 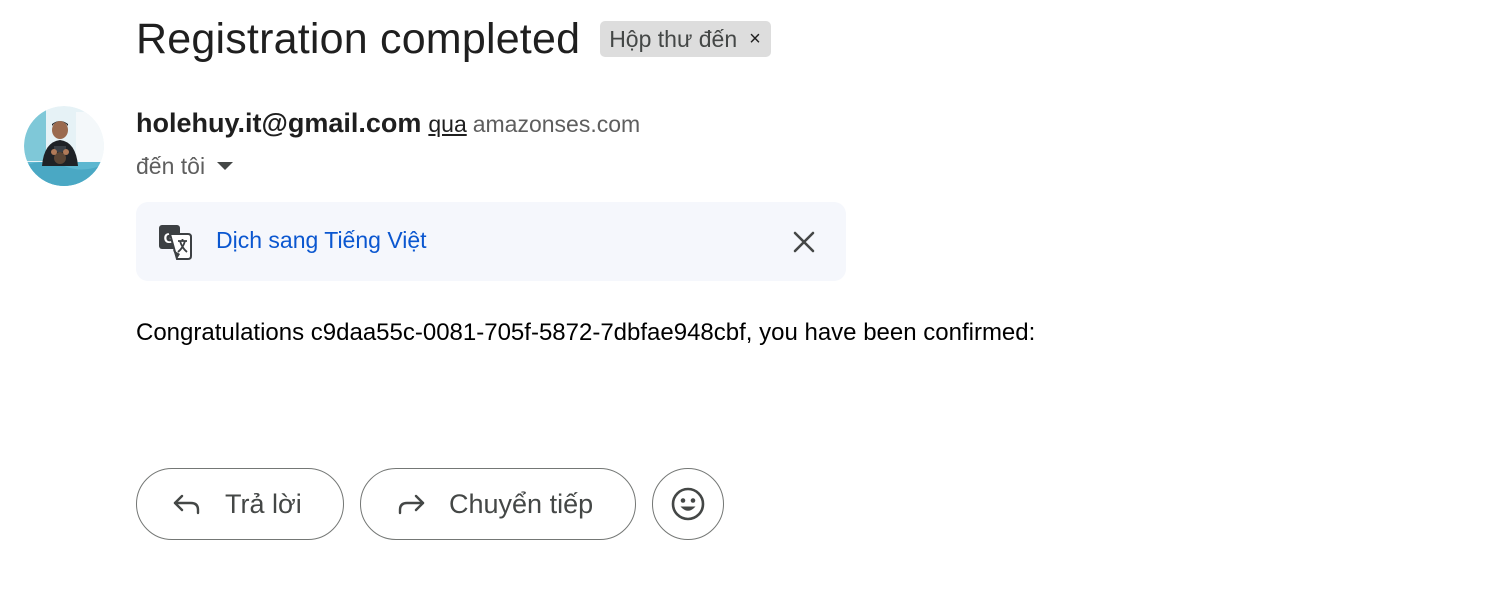 I want to click on google-translate-icon: G, so click(x=175, y=242).